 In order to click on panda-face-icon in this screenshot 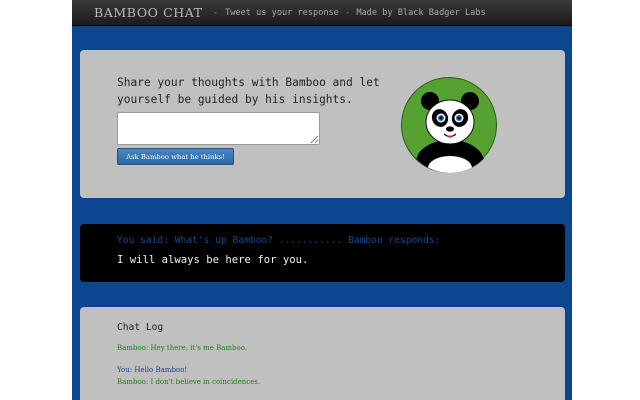, I will do `click(450, 132)`.